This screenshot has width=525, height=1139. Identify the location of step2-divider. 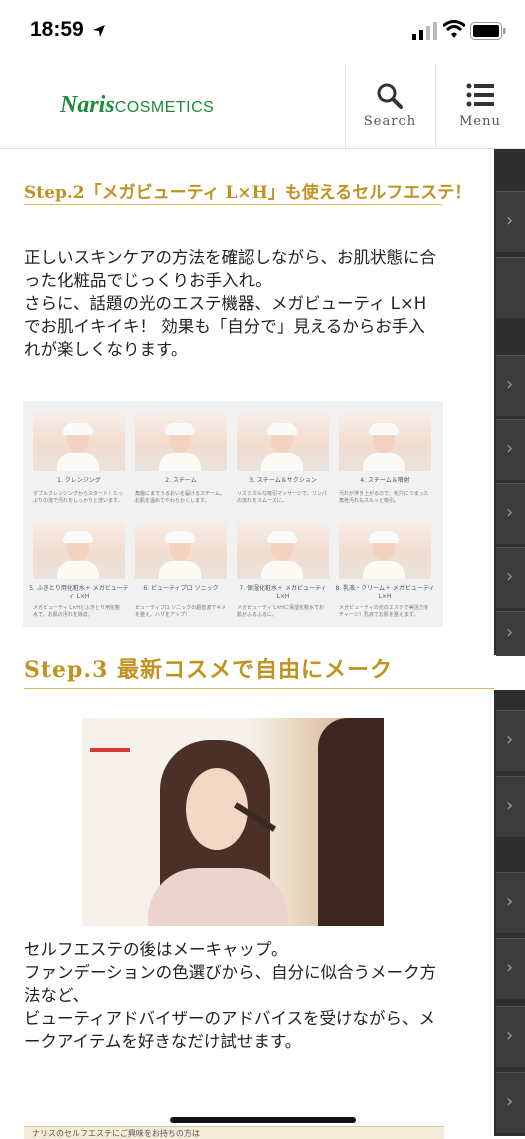
(233, 204).